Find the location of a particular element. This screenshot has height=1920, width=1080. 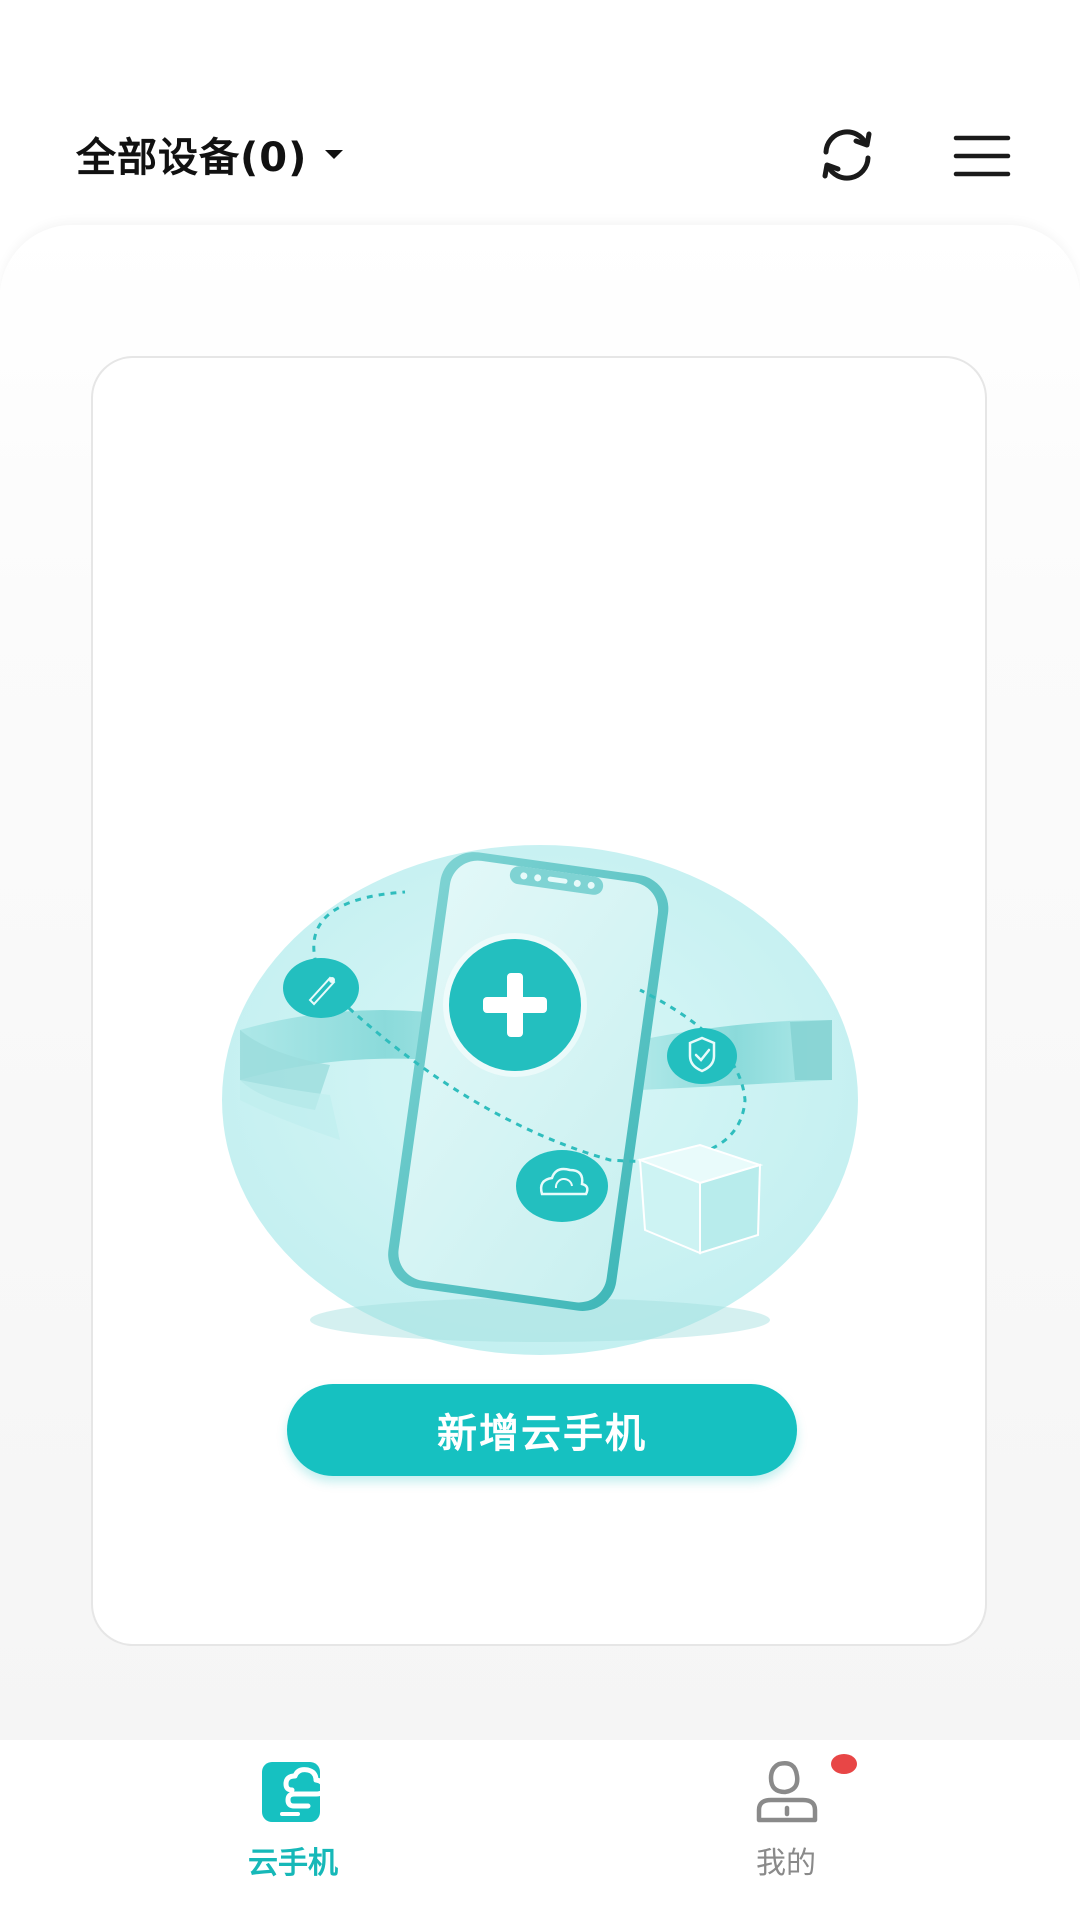

top-bar: 全部设备(0) is located at coordinates (540, 112).